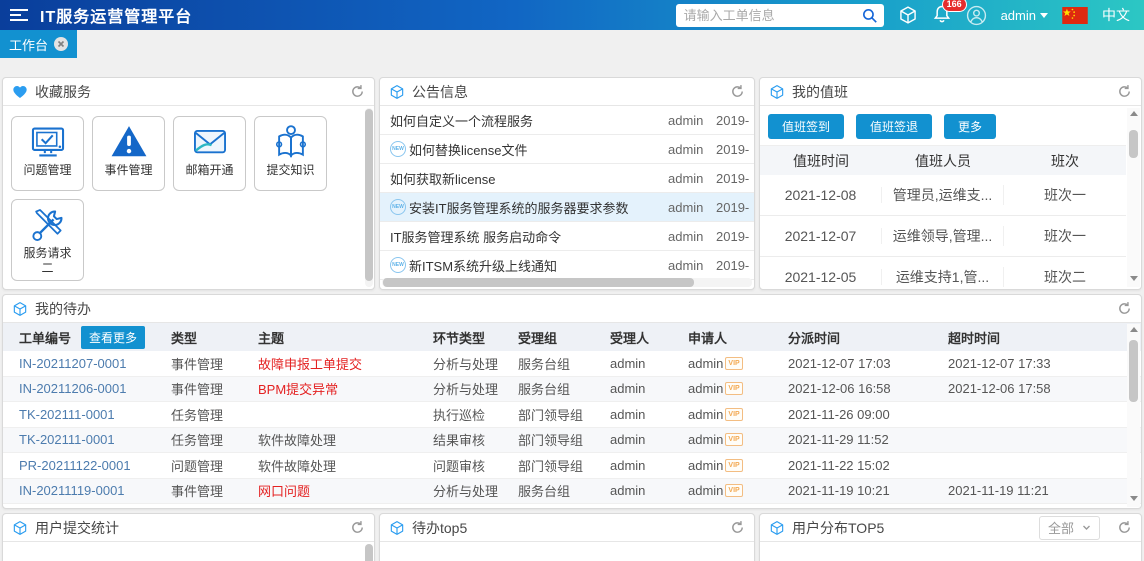 This screenshot has height=561, width=1144. I want to click on monitor-check-icon, so click(48, 142).